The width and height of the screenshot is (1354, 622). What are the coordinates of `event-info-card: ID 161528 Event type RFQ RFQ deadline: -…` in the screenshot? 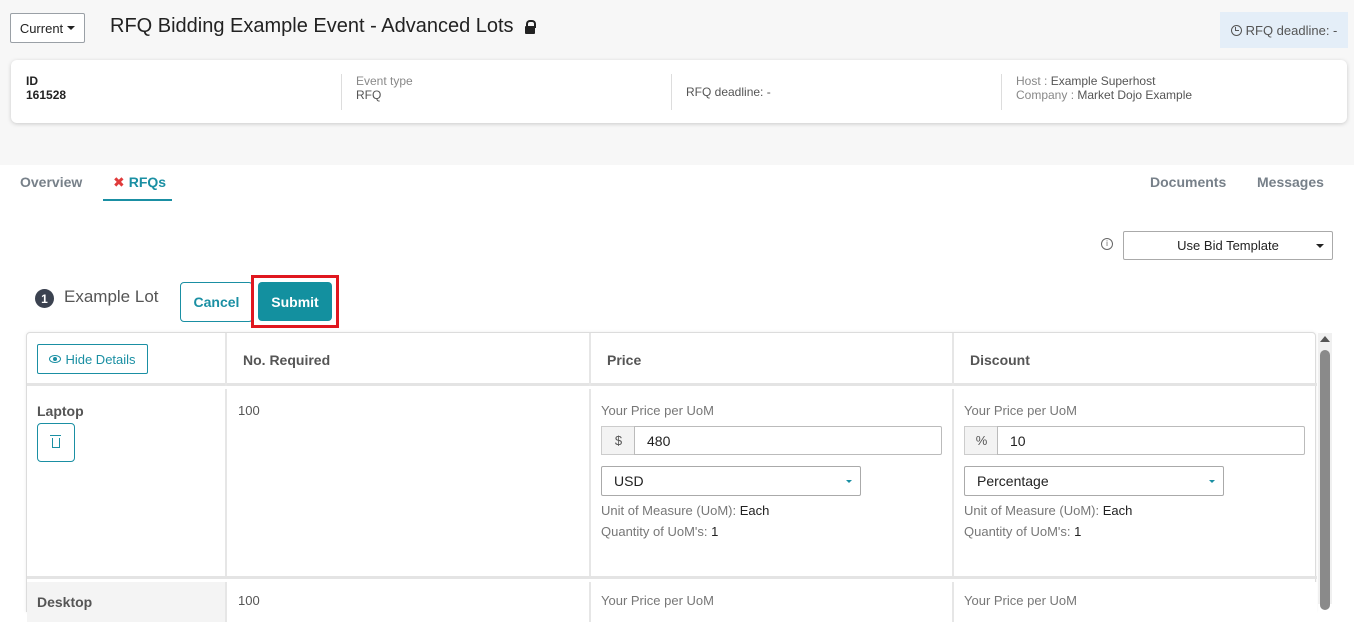 It's located at (679, 91).